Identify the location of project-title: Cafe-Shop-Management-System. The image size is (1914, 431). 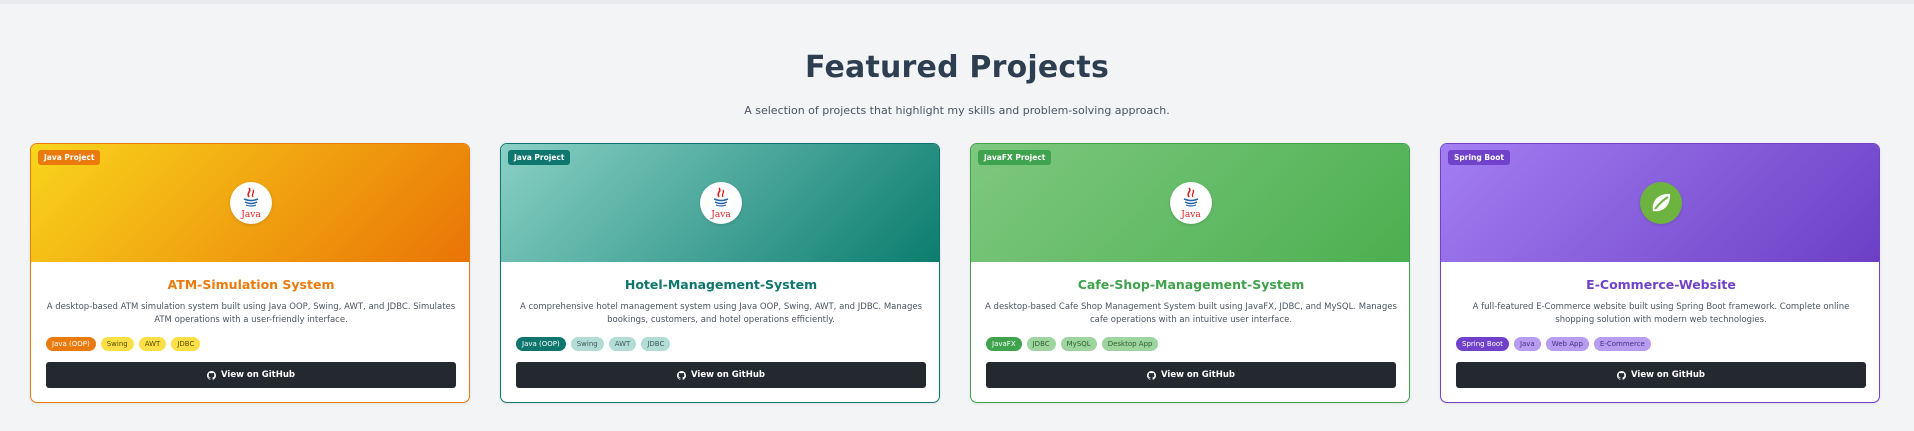
(1191, 284).